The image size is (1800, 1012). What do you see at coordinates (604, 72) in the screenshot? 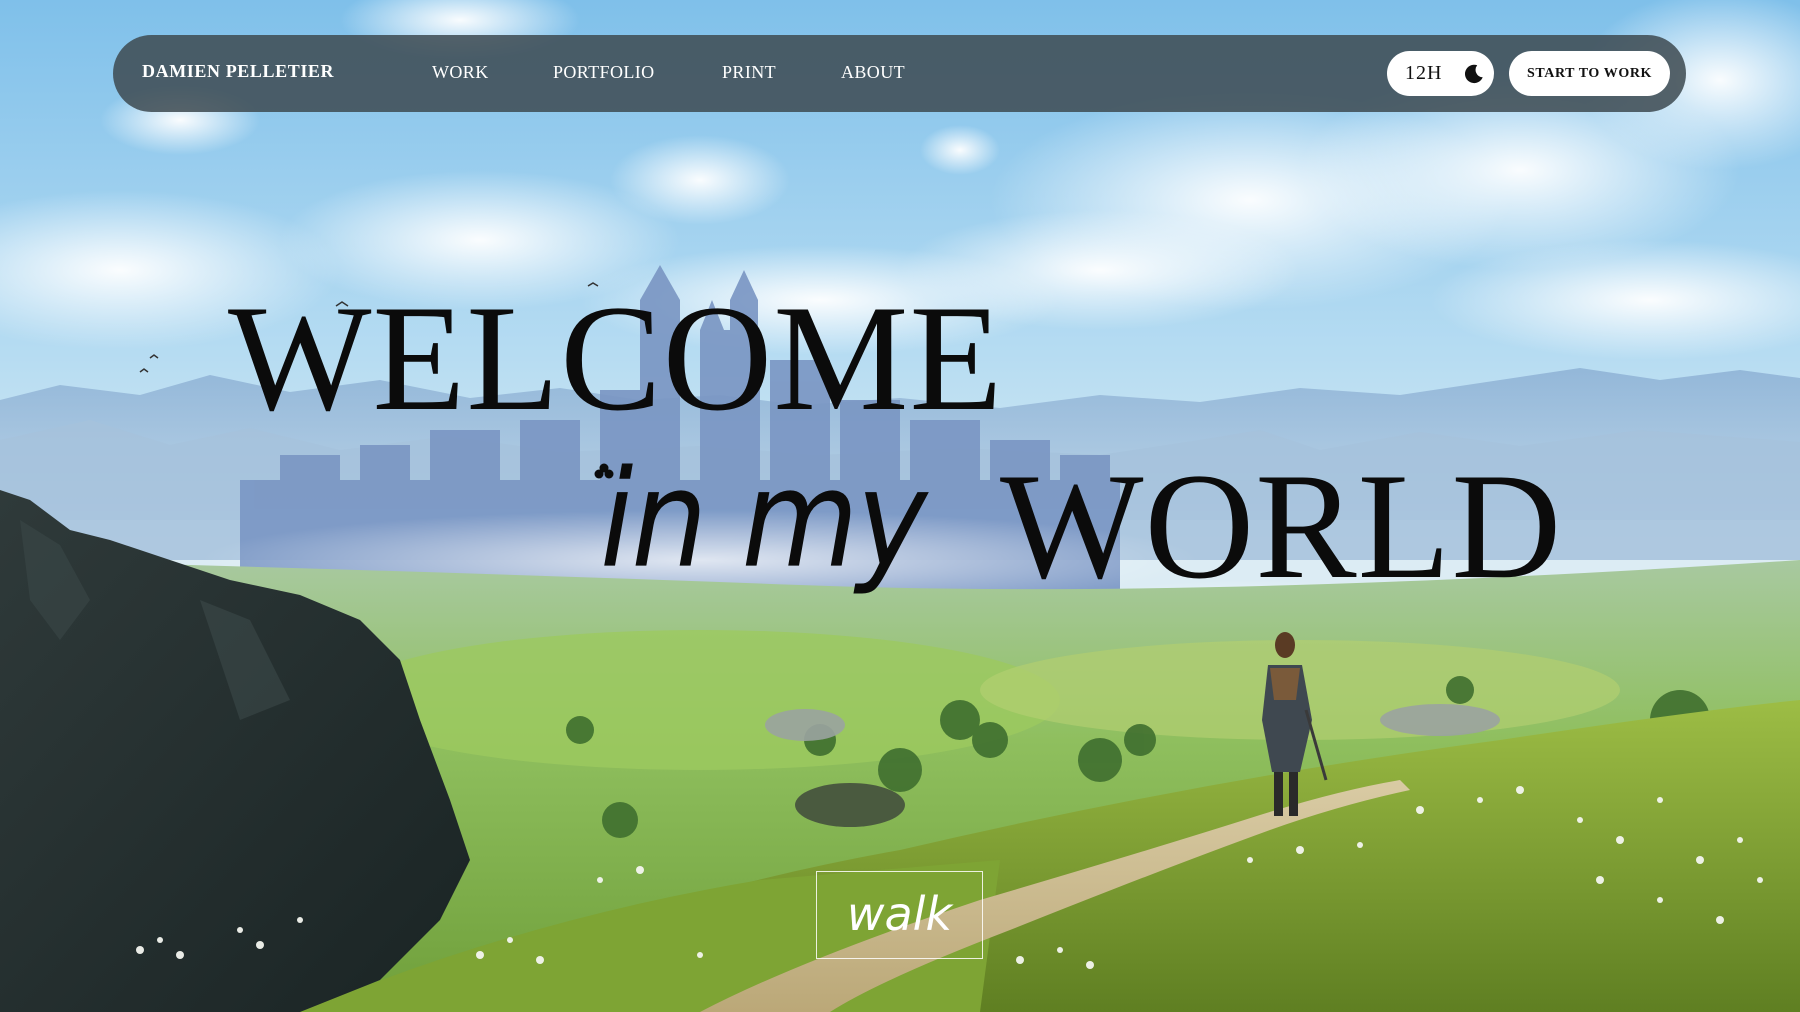
I see `nav-link-portfolio: PORTFOLIO` at bounding box center [604, 72].